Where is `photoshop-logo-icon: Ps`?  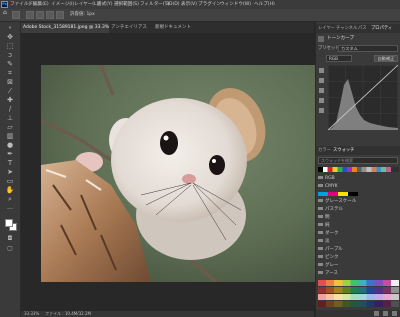
photoshop-logo-icon: Ps is located at coordinates (4, 4).